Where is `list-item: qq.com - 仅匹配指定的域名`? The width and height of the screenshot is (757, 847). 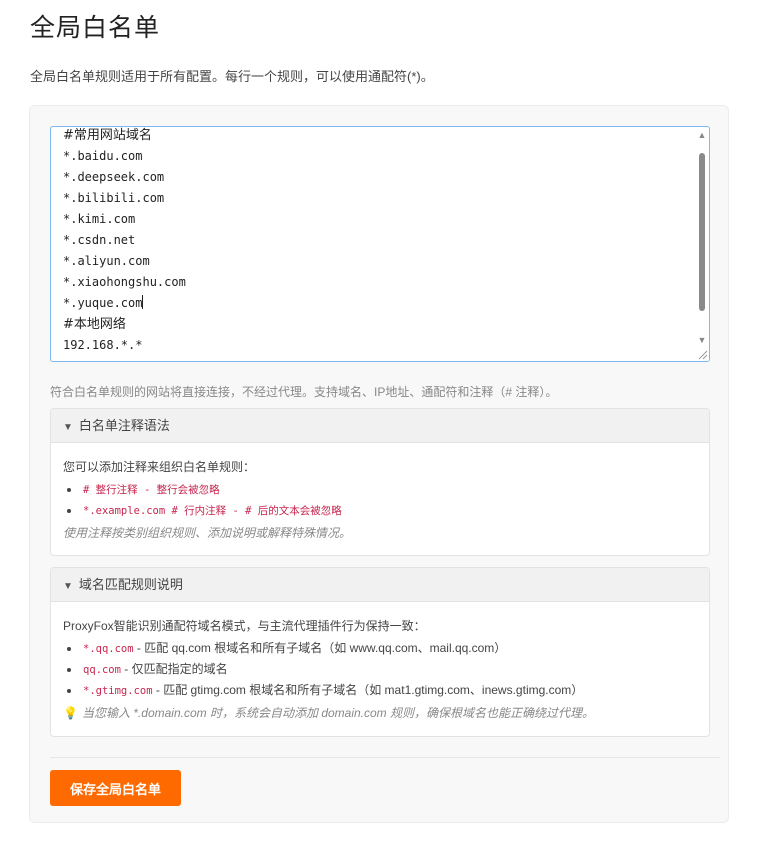
list-item: qq.com - 仅匹配指定的域名 is located at coordinates (380, 669).